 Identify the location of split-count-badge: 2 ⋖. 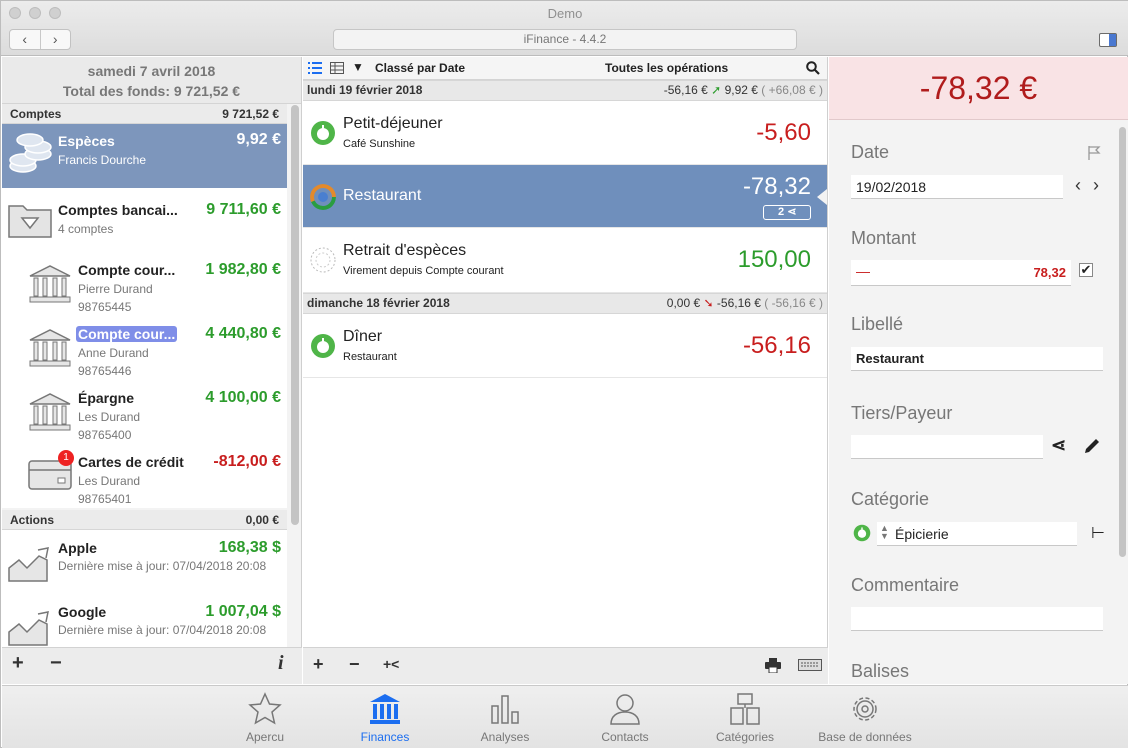
(787, 212).